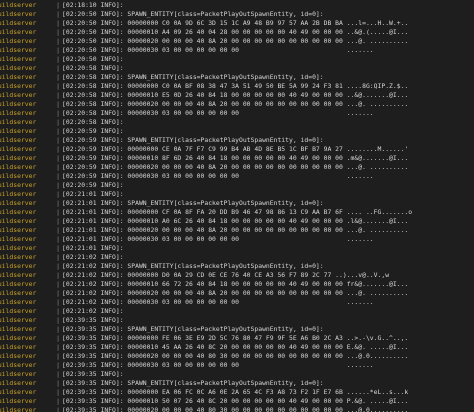  I want to click on log-line: buildserver |[02:21:02 INFO]:, so click(237, 257).